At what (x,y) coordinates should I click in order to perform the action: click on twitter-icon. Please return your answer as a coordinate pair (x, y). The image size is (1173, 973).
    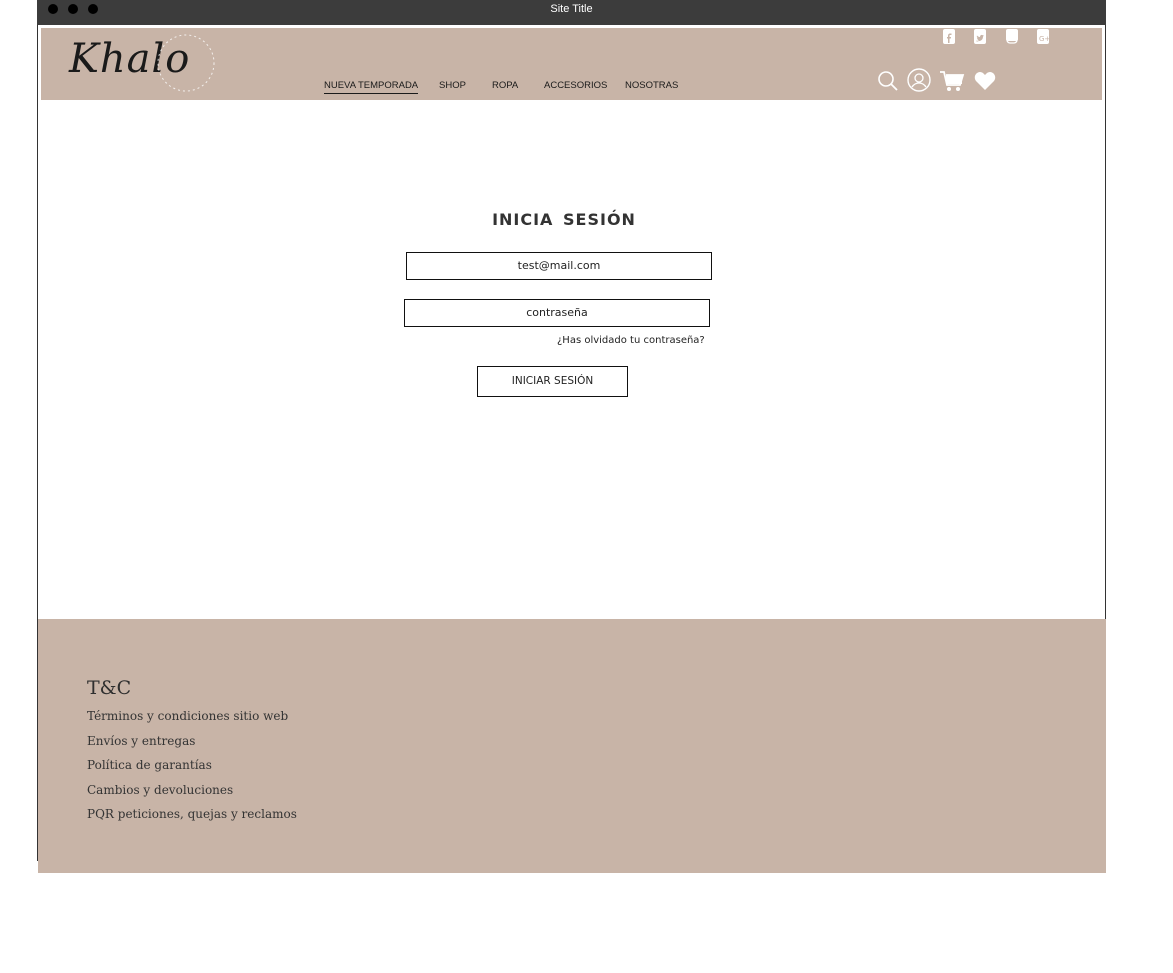
    Looking at the image, I should click on (980, 36).